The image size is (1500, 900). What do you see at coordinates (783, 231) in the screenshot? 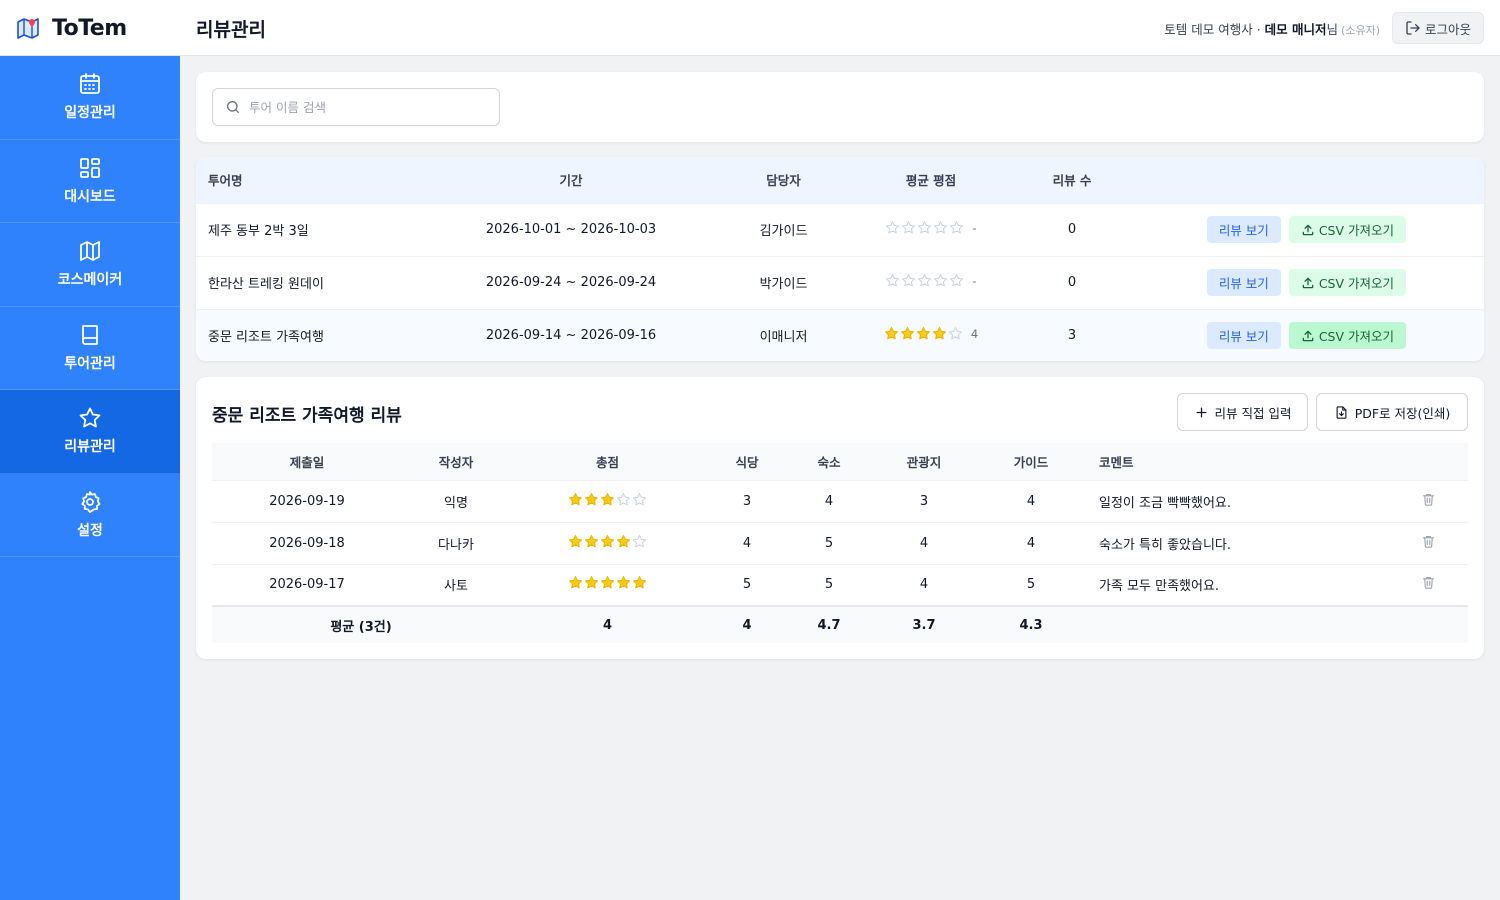
I see `tour-manager: 김가이드` at bounding box center [783, 231].